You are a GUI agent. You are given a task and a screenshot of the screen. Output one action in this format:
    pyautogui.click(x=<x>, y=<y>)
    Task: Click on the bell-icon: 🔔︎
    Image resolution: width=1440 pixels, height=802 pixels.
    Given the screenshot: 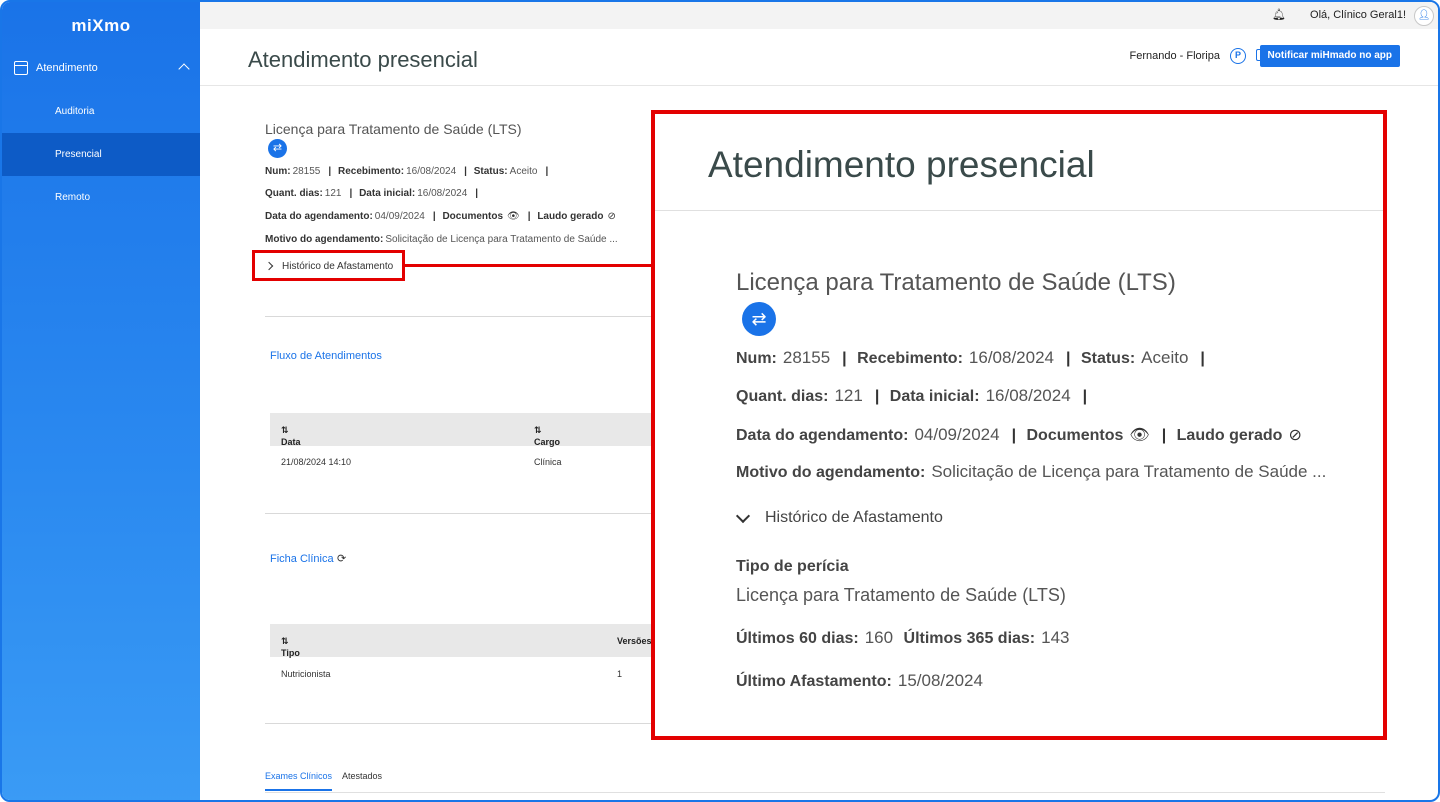 What is the action you would take?
    pyautogui.click(x=1279, y=14)
    